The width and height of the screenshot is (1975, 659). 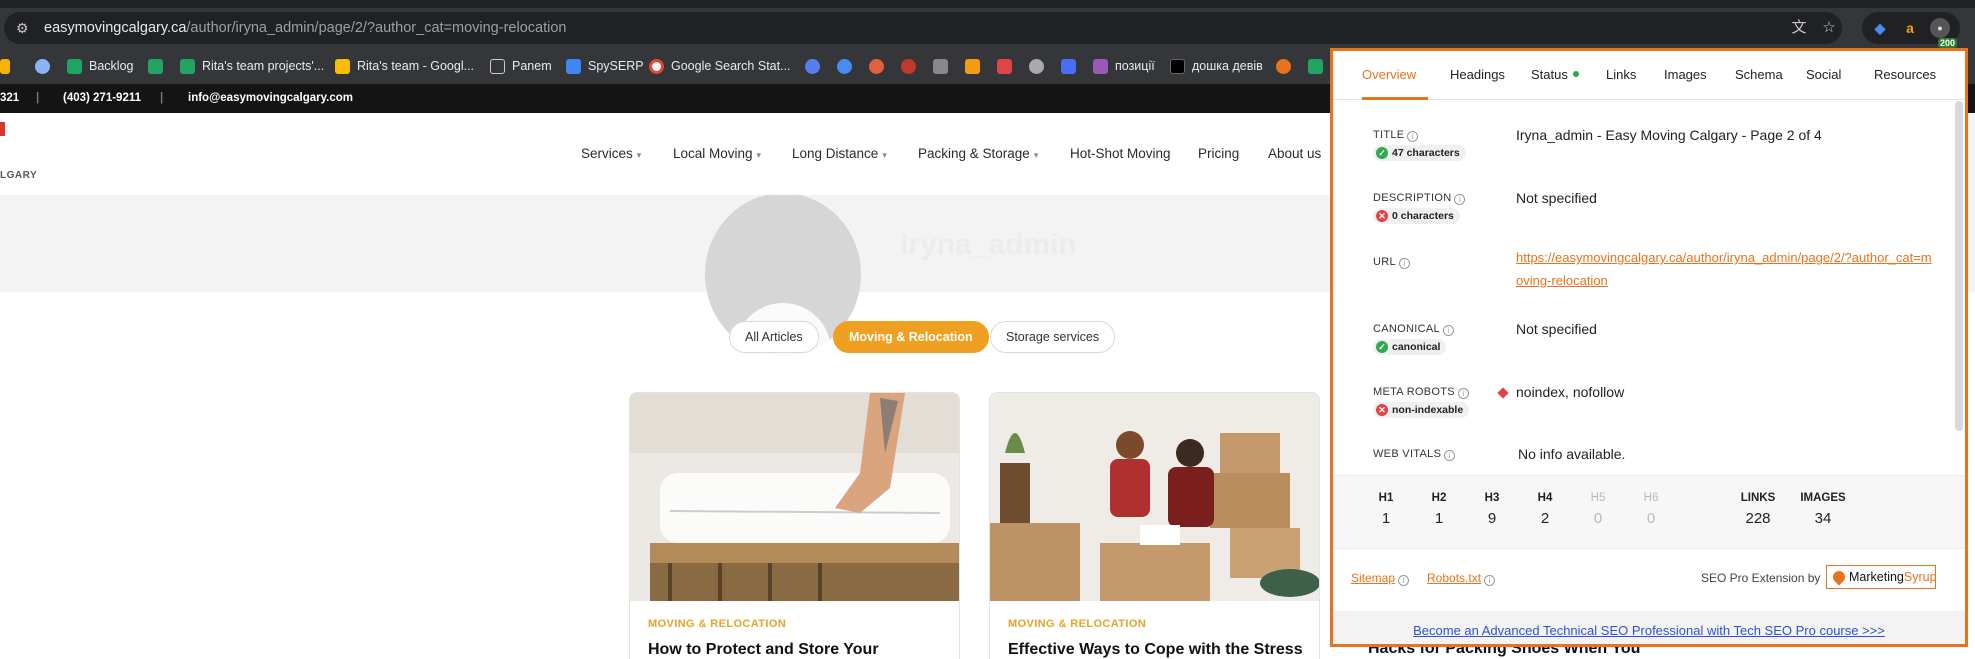 What do you see at coordinates (100, 66) in the screenshot?
I see `bookmark-backlog: Backlog` at bounding box center [100, 66].